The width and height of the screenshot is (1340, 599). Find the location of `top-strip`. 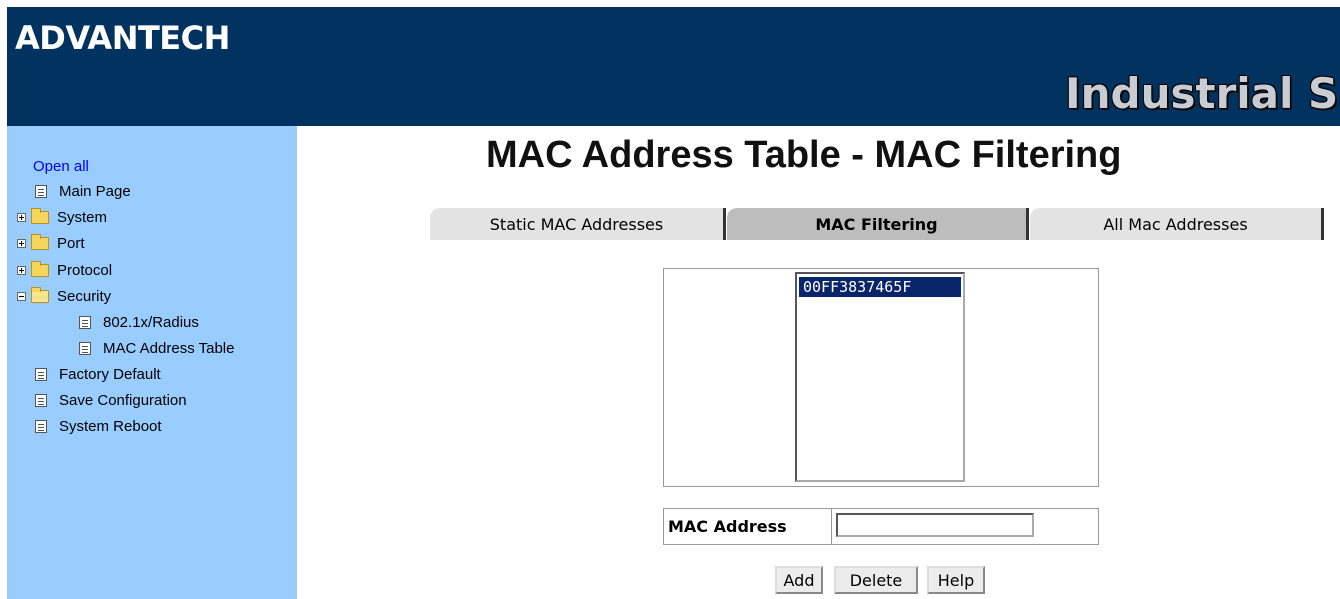

top-strip is located at coordinates (670, 3).